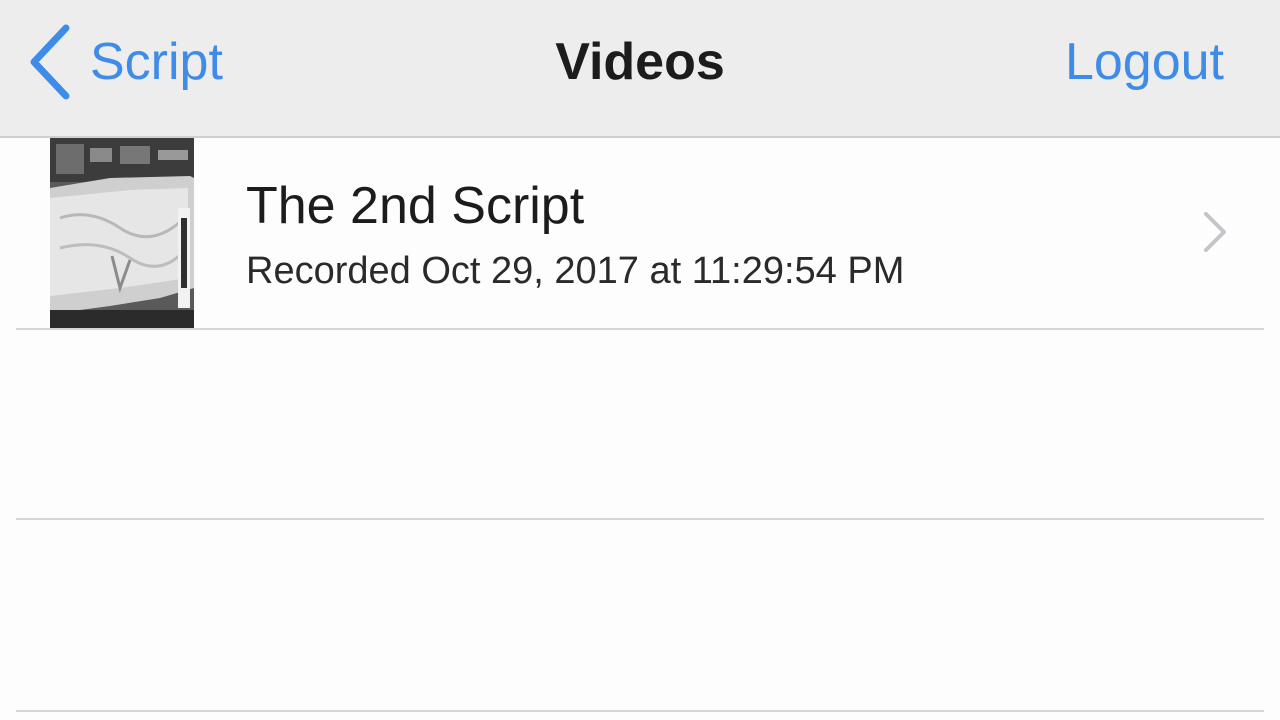 The width and height of the screenshot is (1280, 720). I want to click on video-thumbnail, so click(122, 233).